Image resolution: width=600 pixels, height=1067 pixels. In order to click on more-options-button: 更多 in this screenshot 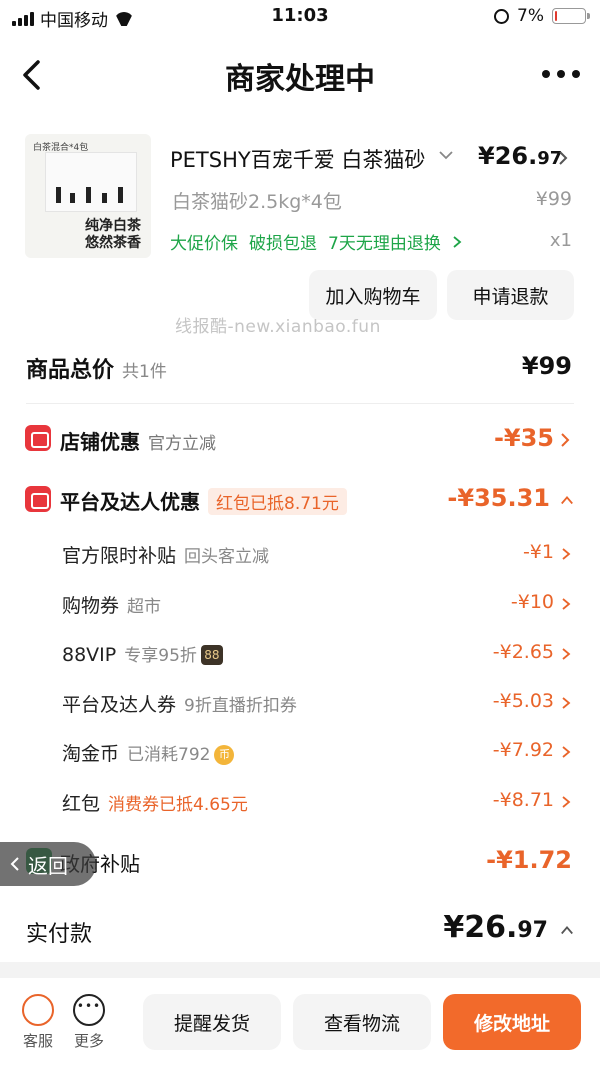, I will do `click(89, 1022)`.